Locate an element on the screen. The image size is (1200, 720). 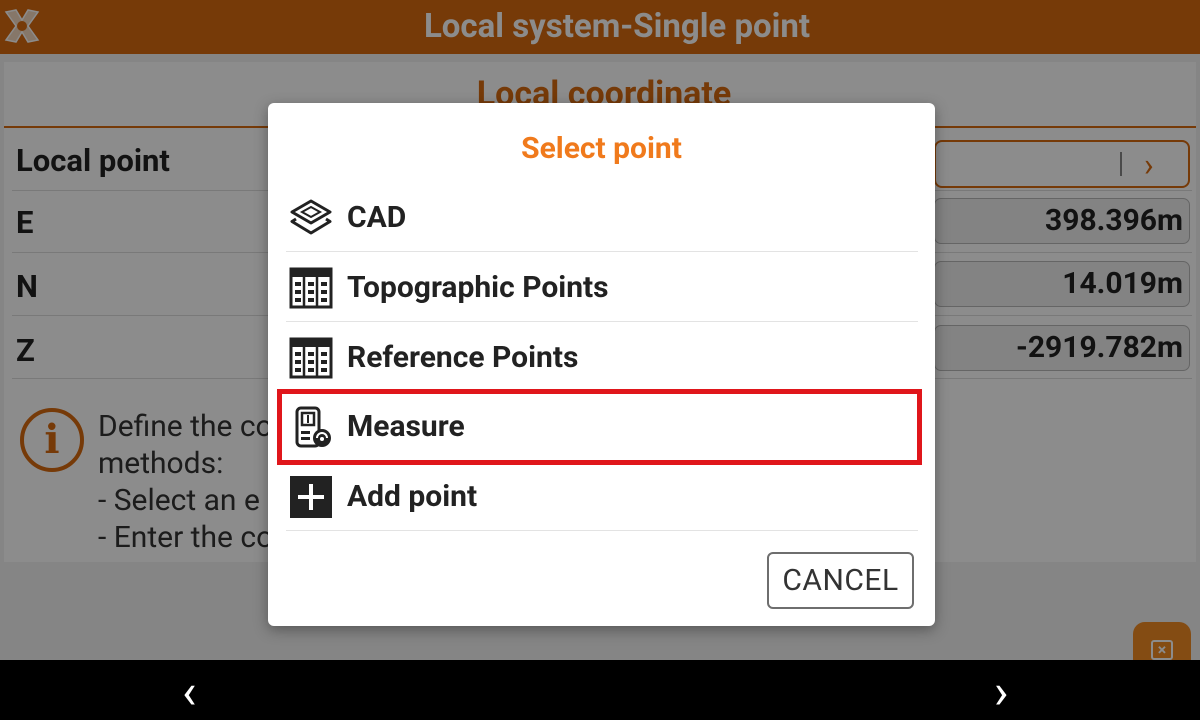
system-nav-bar: ‹ › is located at coordinates (600, 690).